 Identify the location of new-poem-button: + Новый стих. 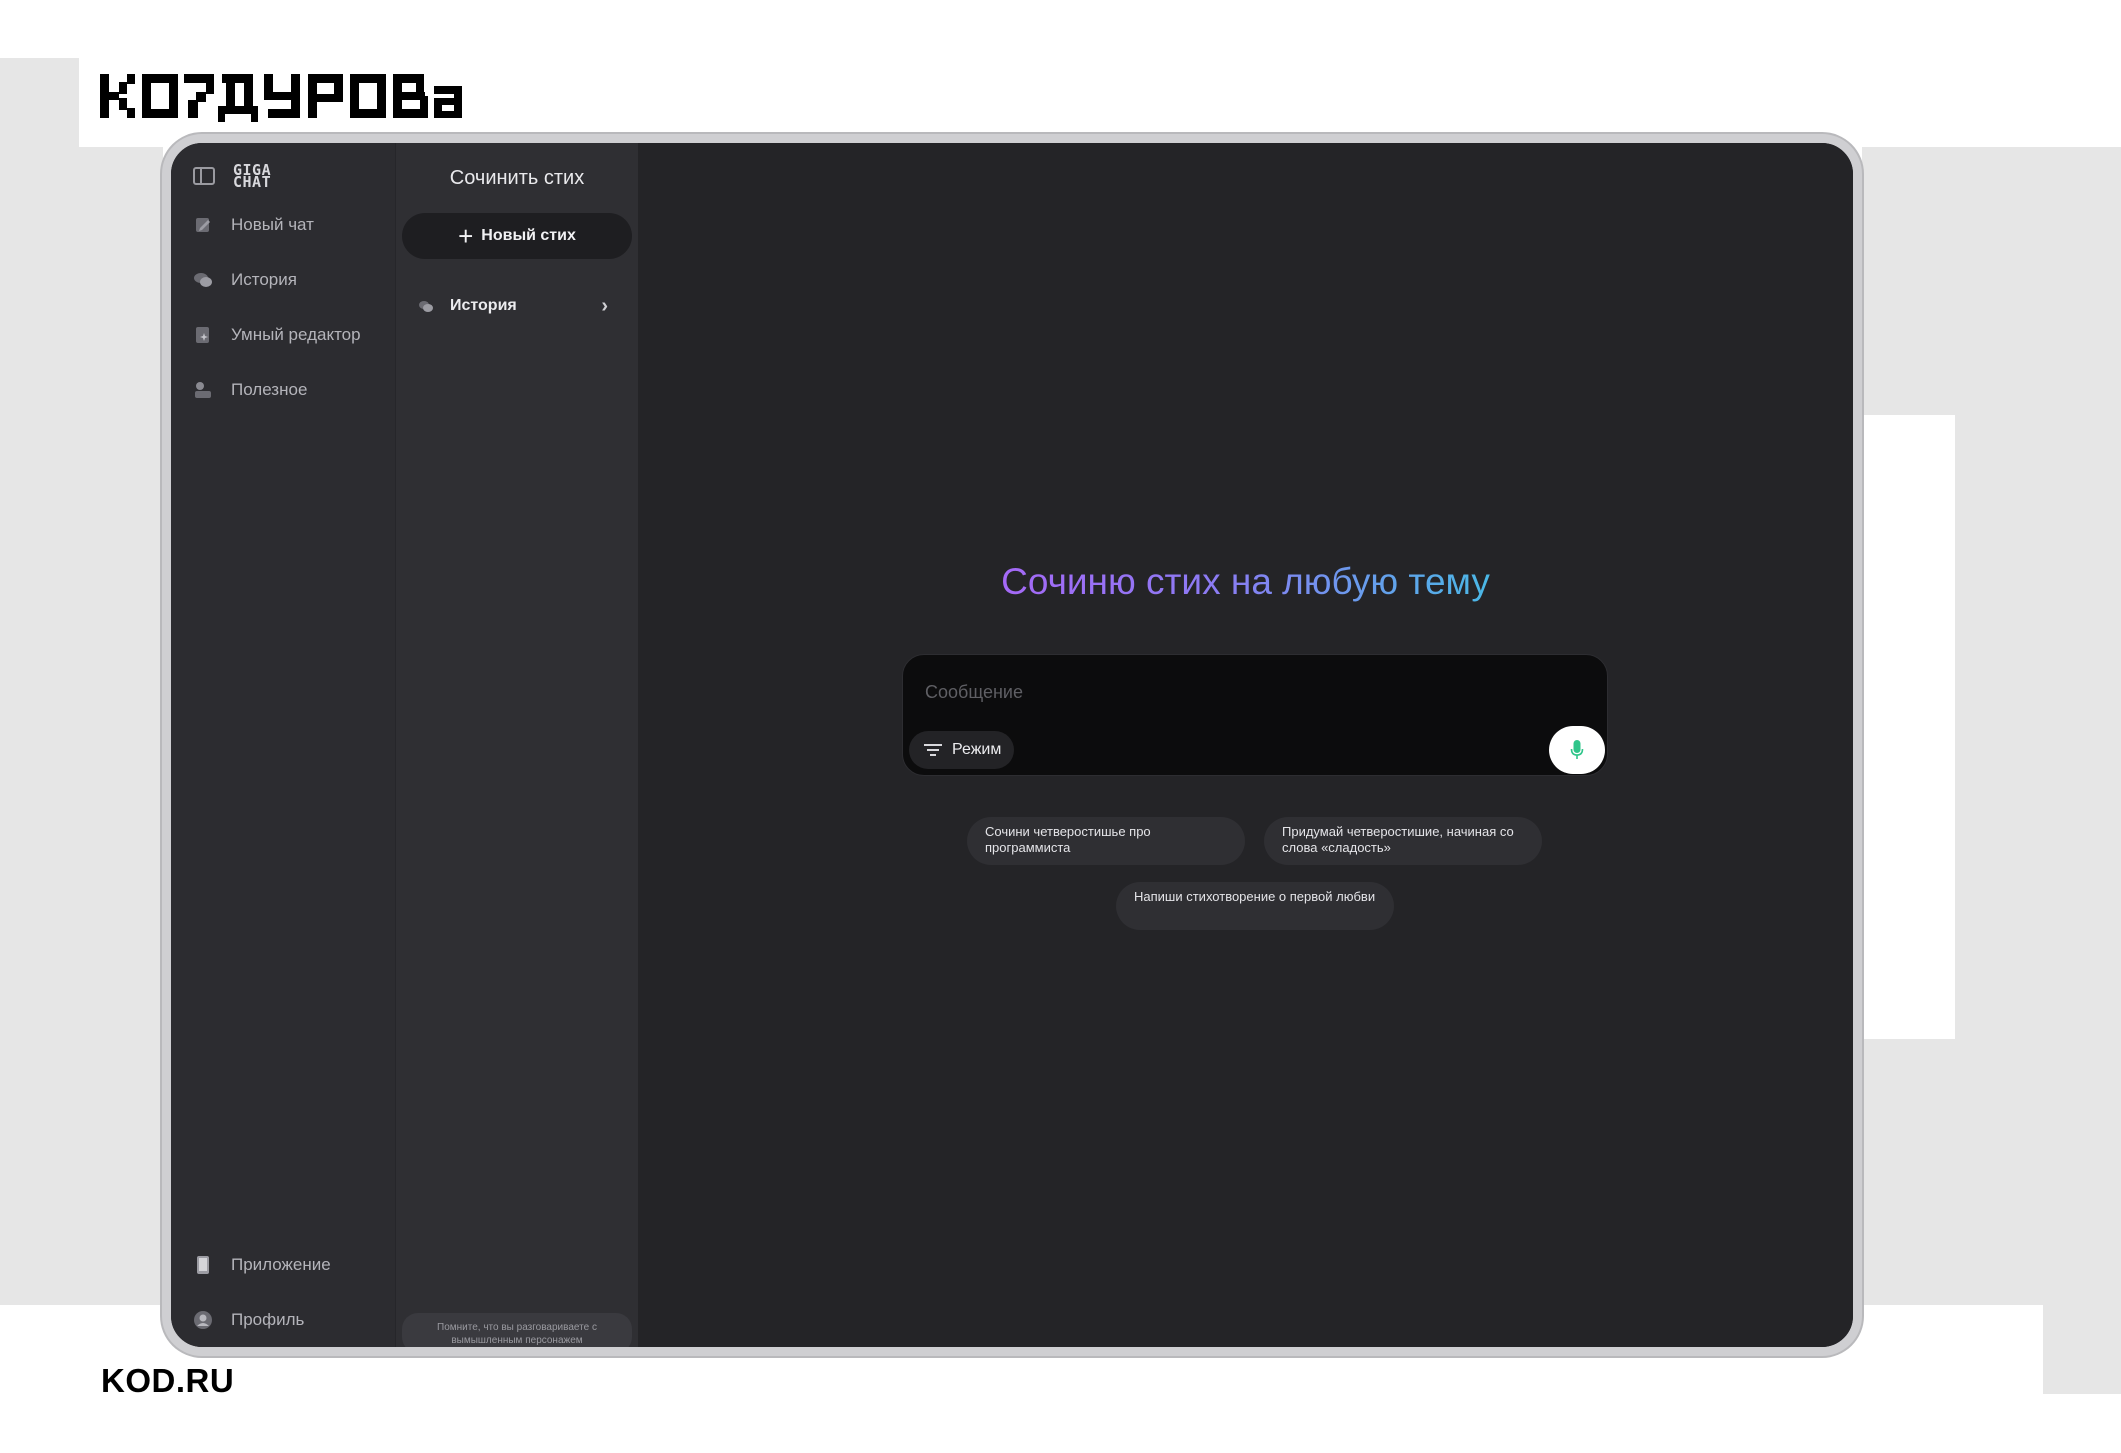
(517, 236).